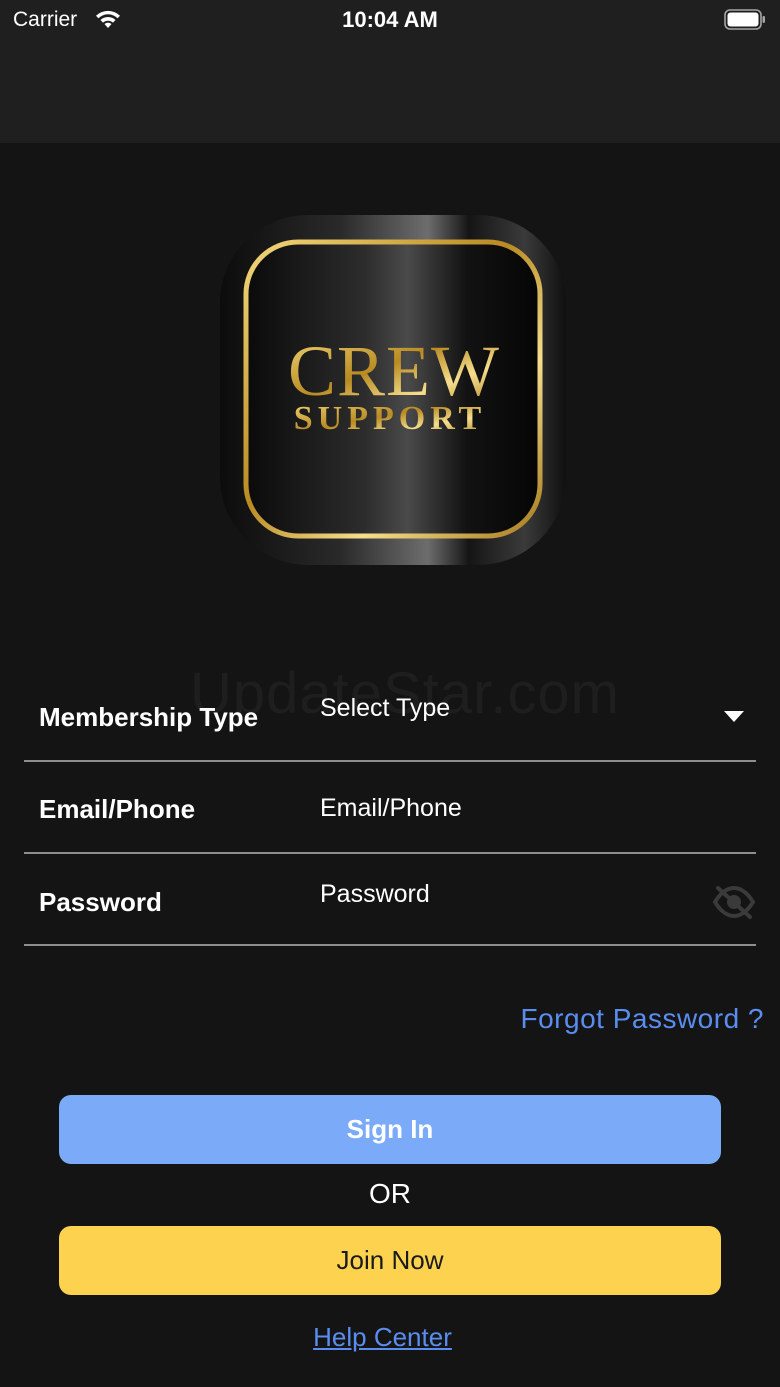  I want to click on membership-type-label: Membership Type, so click(149, 717).